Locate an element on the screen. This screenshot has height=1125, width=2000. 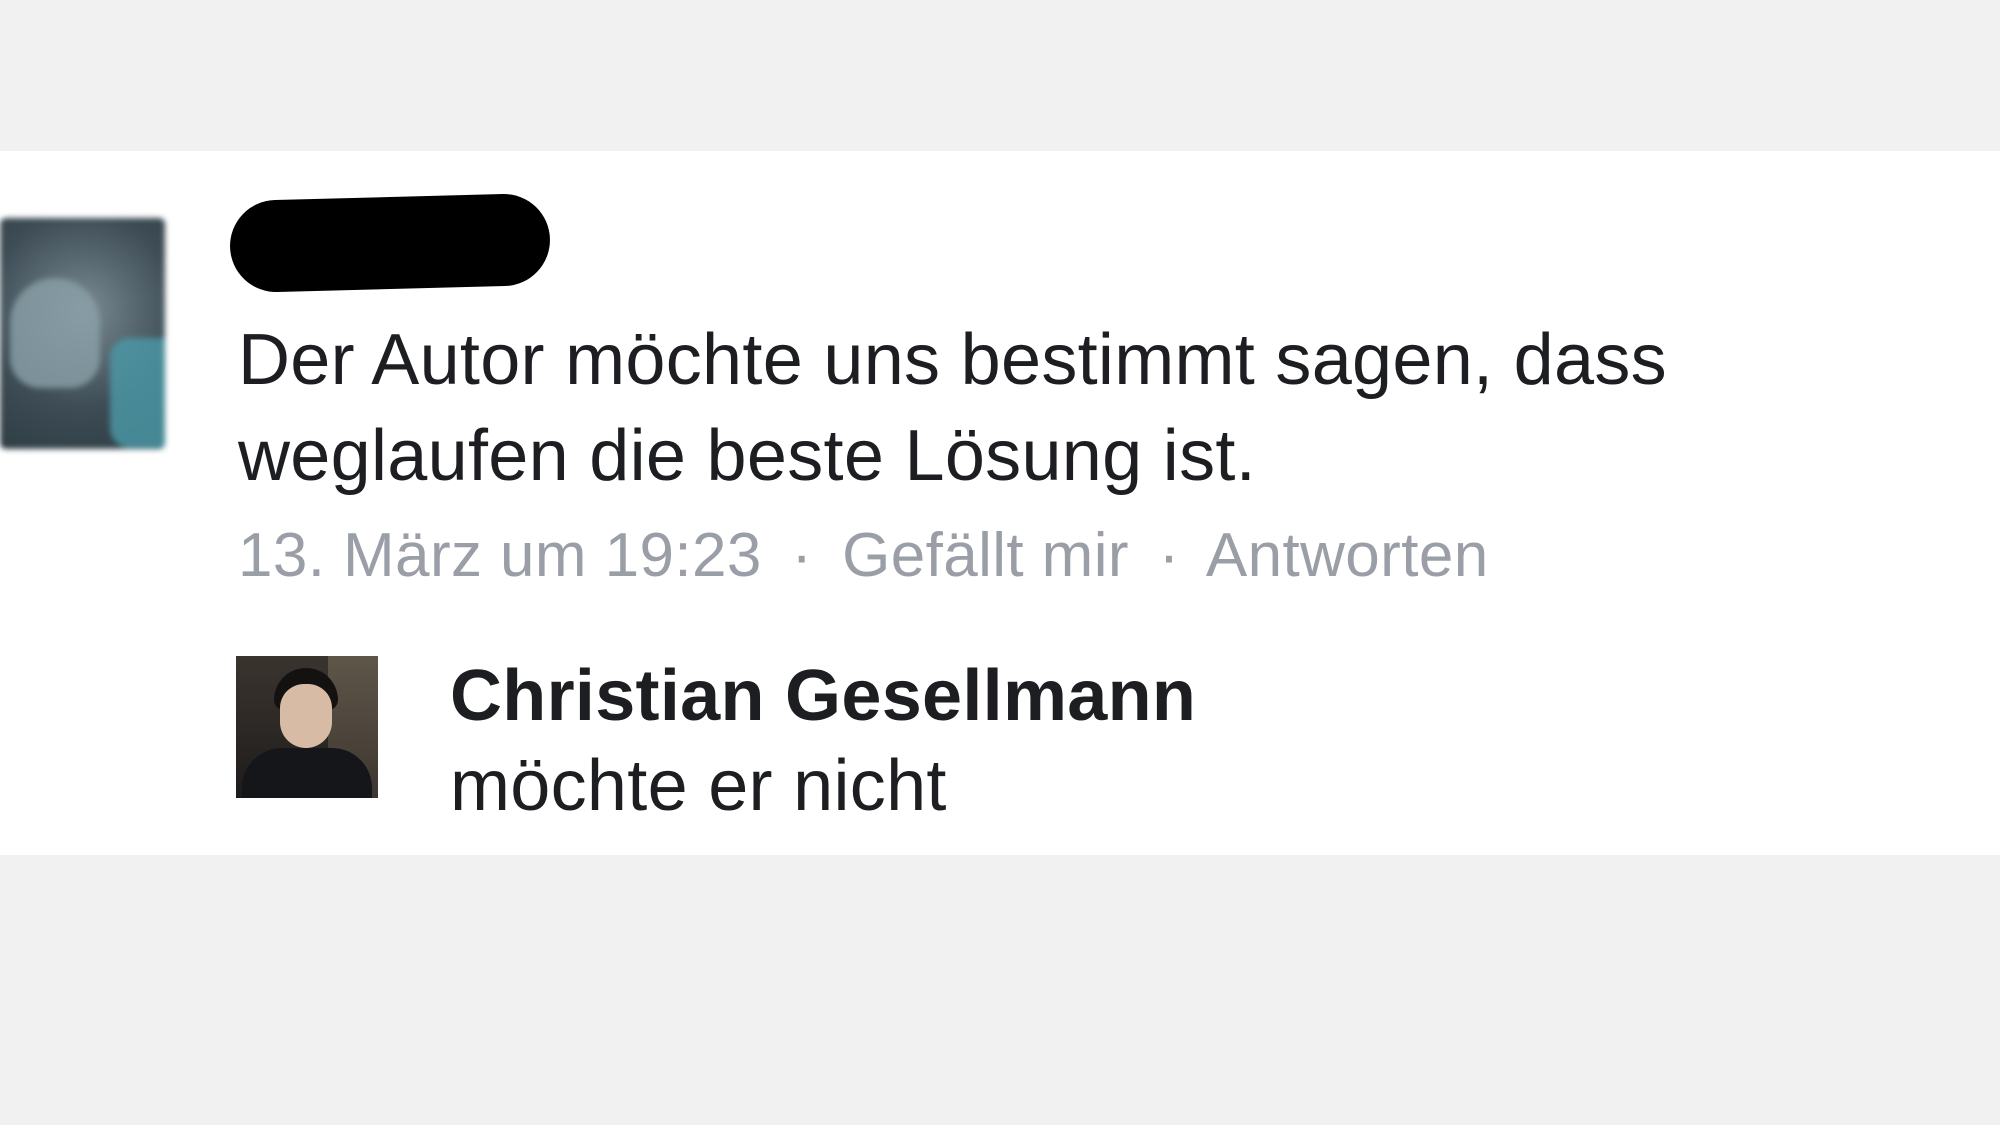
reply-avatar is located at coordinates (307, 727).